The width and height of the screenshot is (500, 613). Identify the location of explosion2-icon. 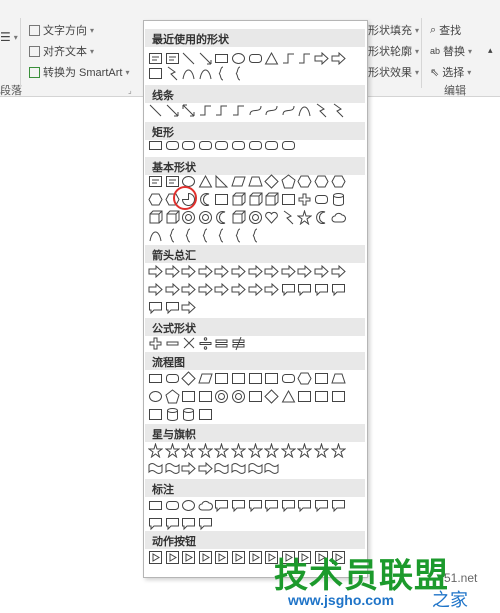
(172, 450).